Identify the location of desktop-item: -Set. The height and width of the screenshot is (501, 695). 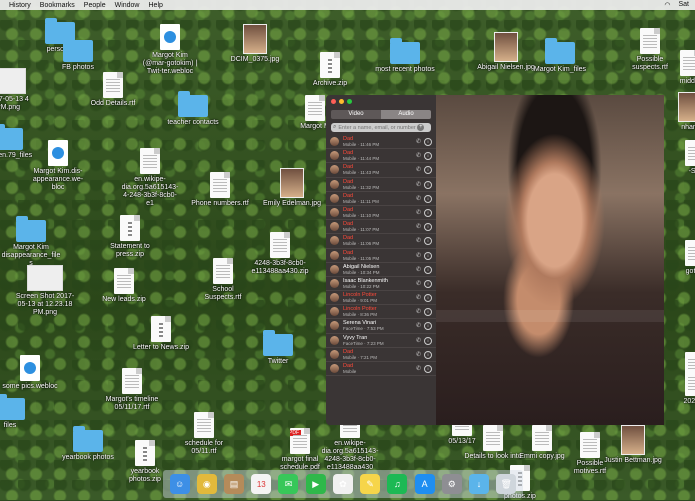
(680, 158).